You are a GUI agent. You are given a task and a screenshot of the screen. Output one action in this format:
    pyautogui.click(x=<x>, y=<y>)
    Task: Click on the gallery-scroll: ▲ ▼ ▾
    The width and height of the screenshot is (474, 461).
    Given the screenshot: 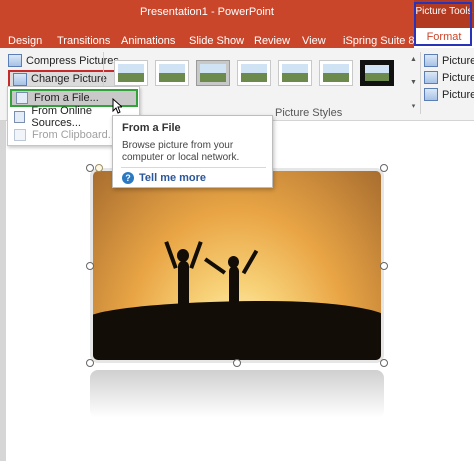 What is the action you would take?
    pyautogui.click(x=413, y=83)
    